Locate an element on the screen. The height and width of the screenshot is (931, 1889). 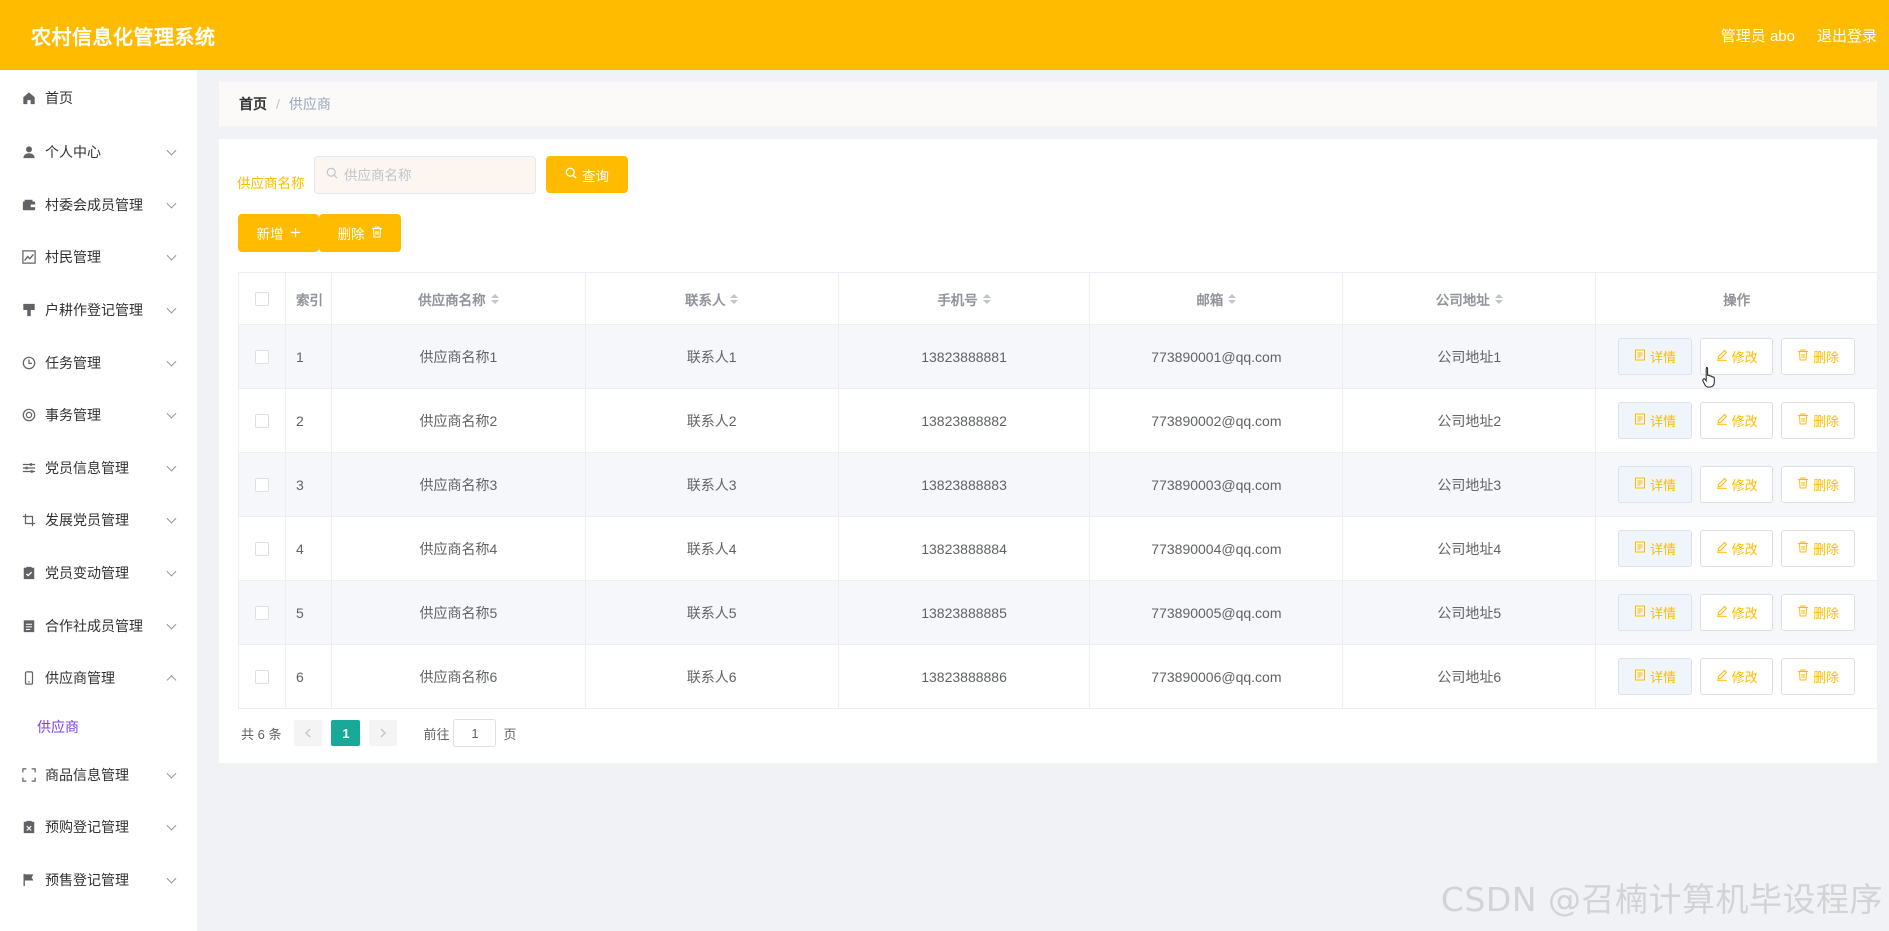
sidebar-item-supplier-mgmt: 供应商管理 is located at coordinates (98, 678).